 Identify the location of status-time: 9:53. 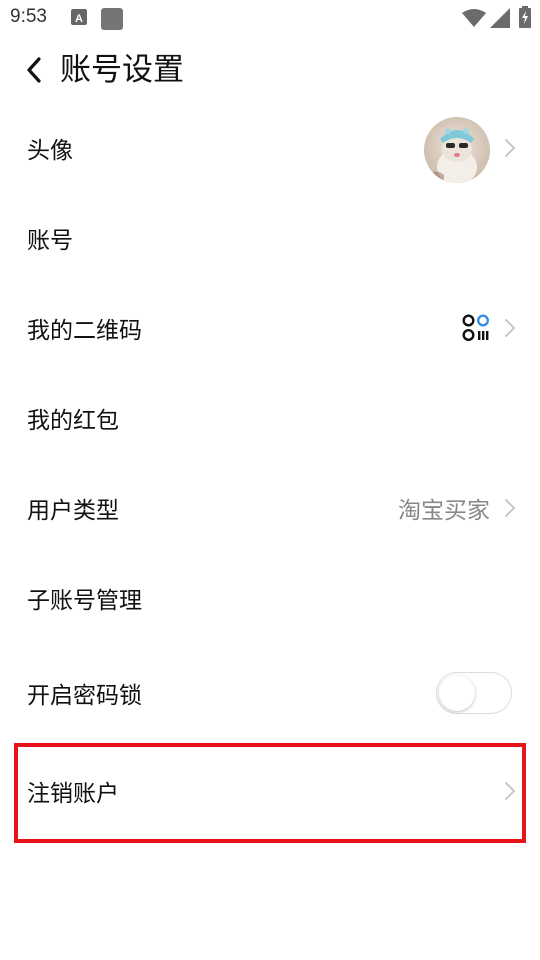
(28, 16).